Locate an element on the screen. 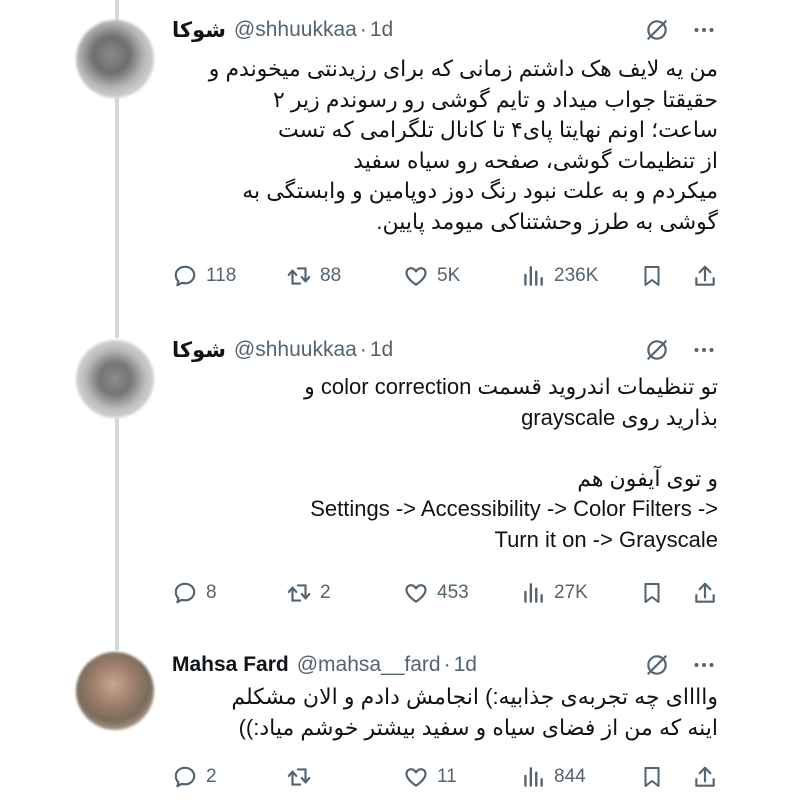  repost-button is located at coordinates (303, 777).